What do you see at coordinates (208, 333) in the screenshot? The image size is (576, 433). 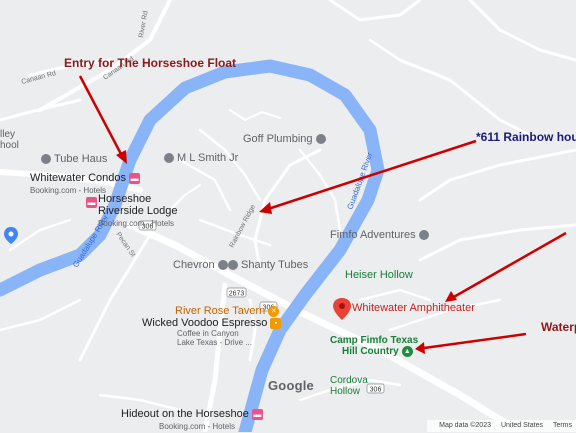 I see `wicked-voodoo-sub1: Coffee in Canyon` at bounding box center [208, 333].